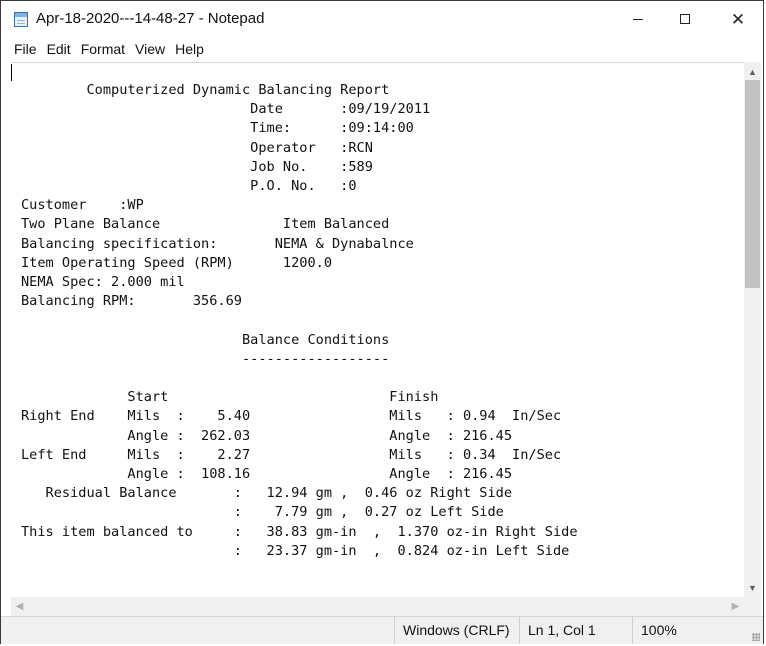 The width and height of the screenshot is (766, 646). Describe the element at coordinates (131, 301) in the screenshot. I see `document-line: Balancing RPM: 356.69` at that location.